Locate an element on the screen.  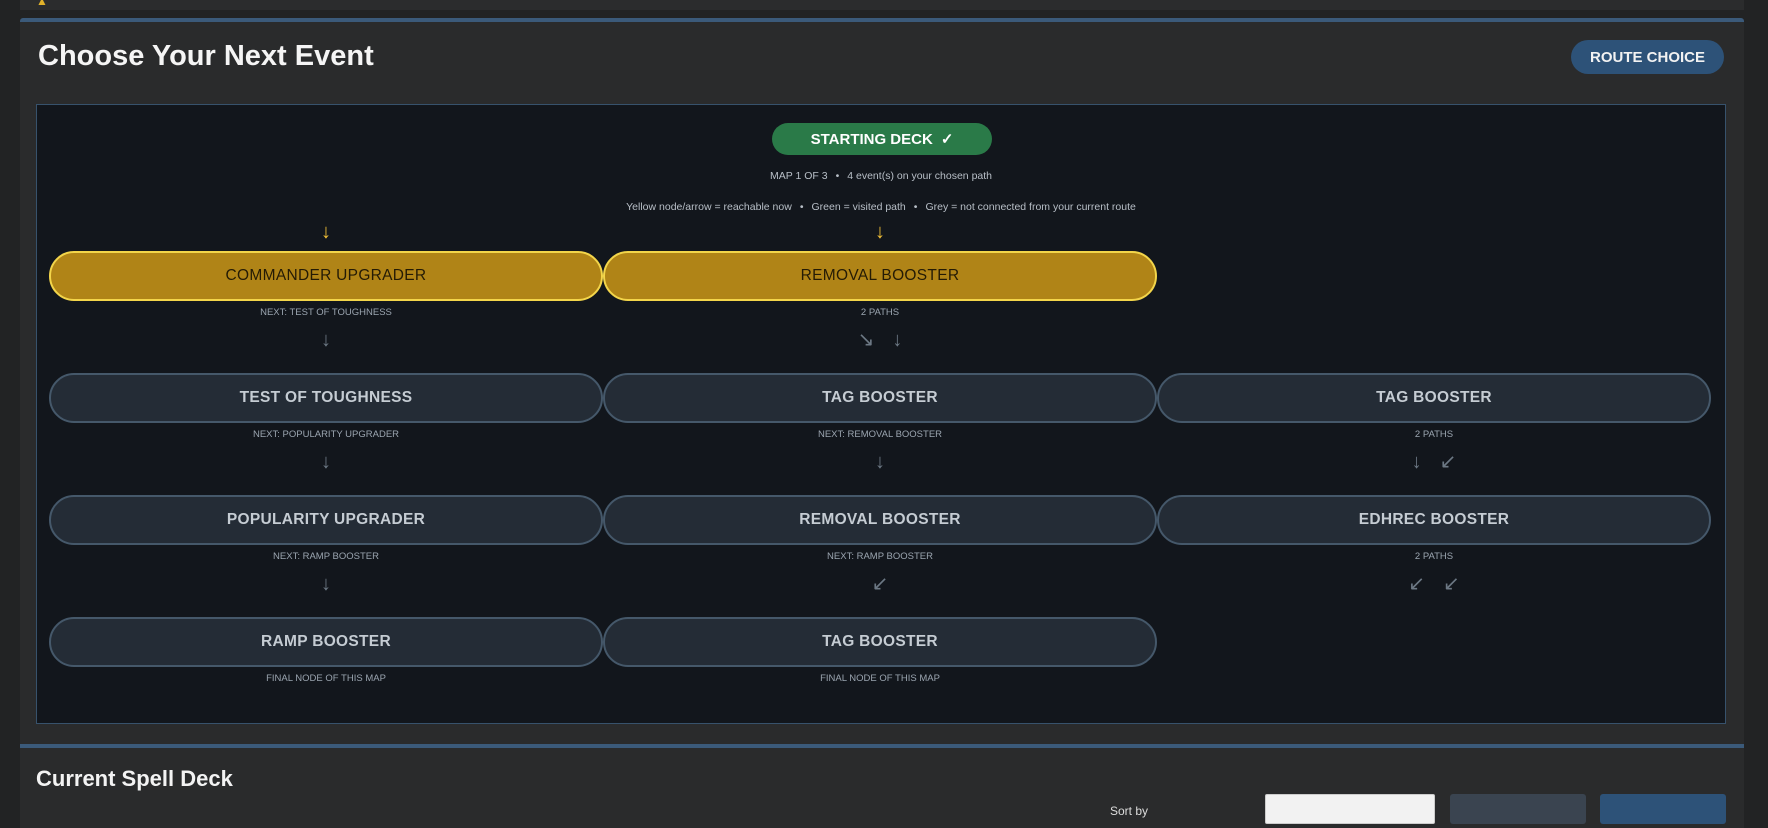
entry-arrow-col1: ↓ is located at coordinates (326, 232).